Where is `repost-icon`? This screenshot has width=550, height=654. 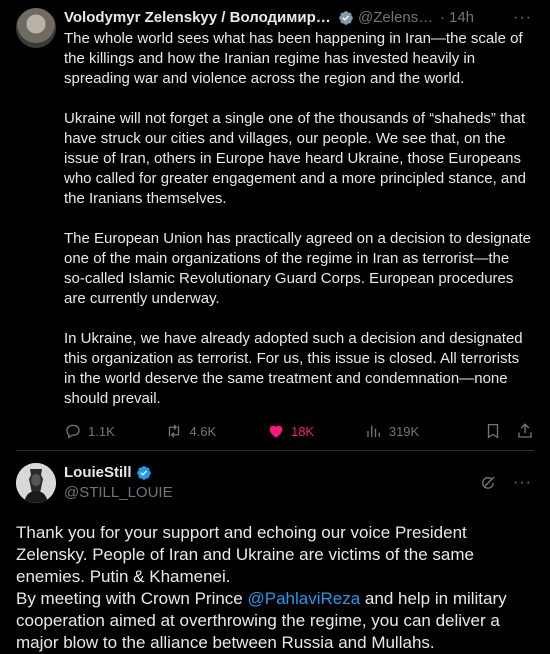
repost-icon is located at coordinates (174, 431).